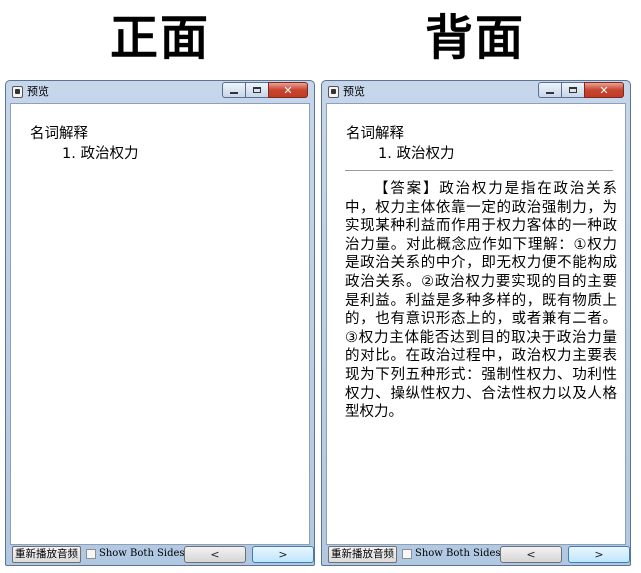  Describe the element at coordinates (479, 170) in the screenshot. I see `answer-divider` at that location.